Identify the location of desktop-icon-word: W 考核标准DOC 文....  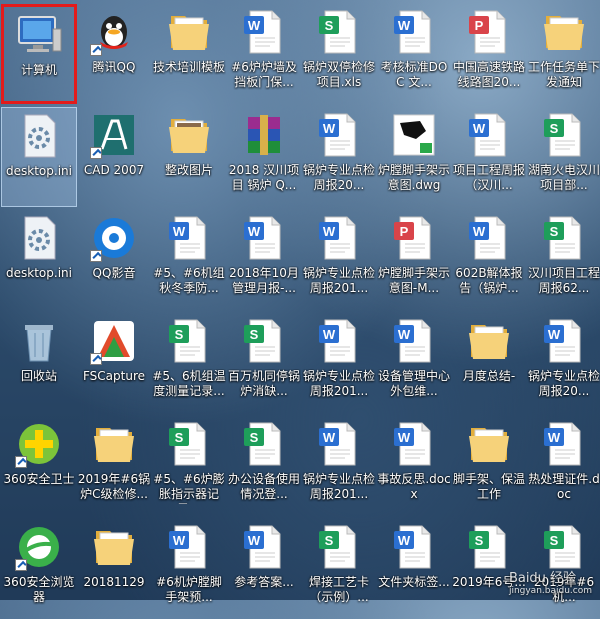
(414, 54).